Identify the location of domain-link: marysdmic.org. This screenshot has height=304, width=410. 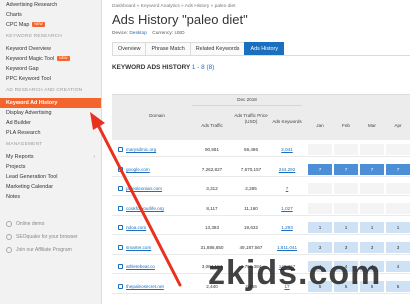
(159, 149).